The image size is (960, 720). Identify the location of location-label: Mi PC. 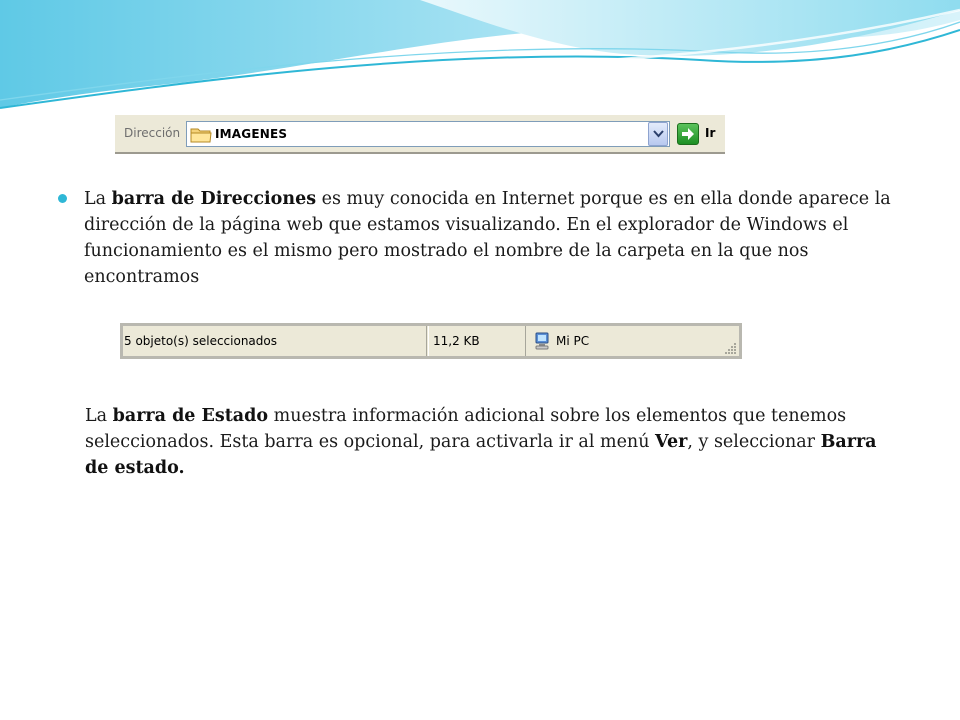
(573, 341).